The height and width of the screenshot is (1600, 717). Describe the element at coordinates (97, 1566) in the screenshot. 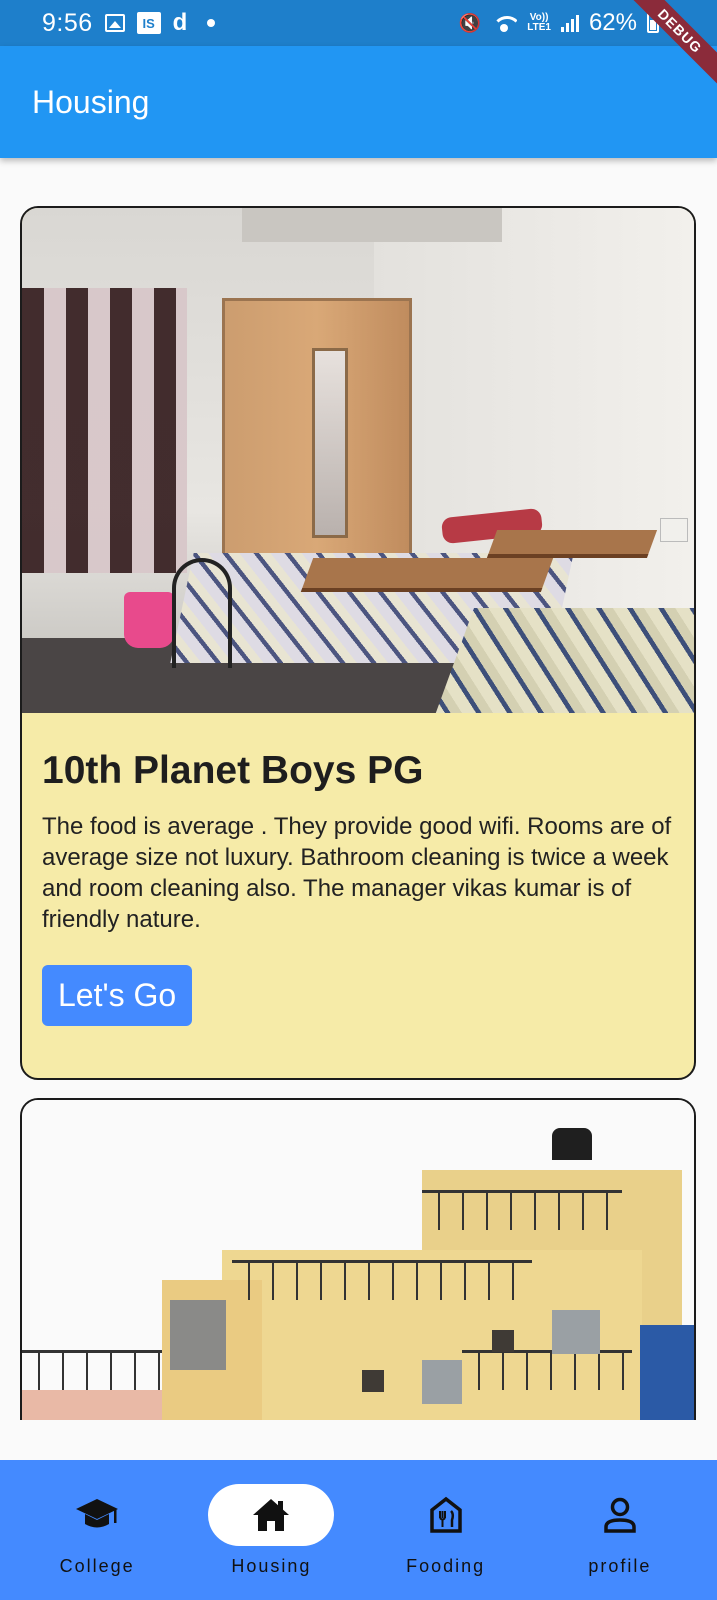

I see `nav-label: College` at that location.